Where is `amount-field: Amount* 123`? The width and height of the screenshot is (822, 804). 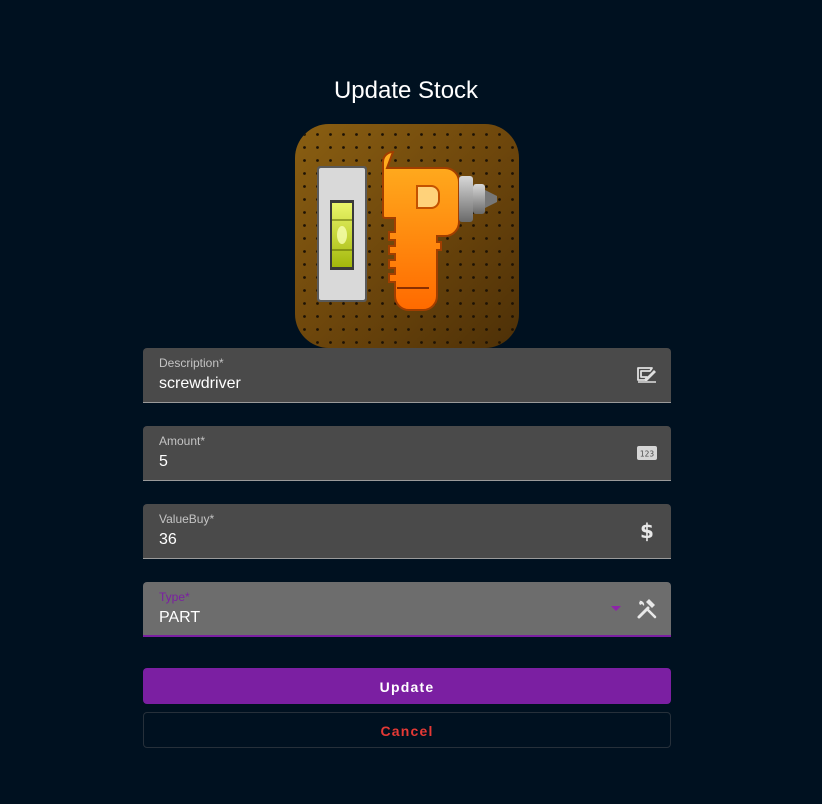 amount-field: Amount* 123 is located at coordinates (407, 453).